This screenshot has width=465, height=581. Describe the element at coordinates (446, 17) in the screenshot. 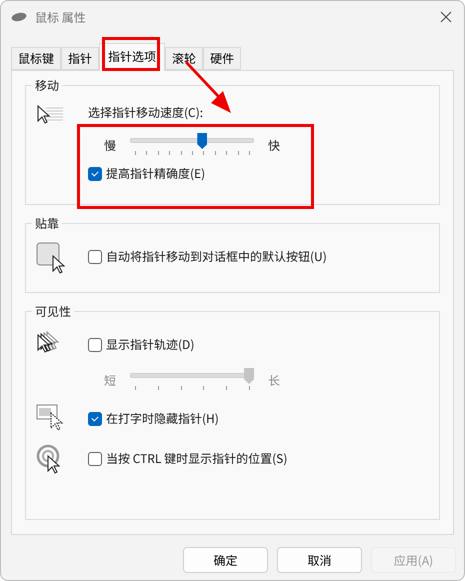

I see `close-button` at that location.